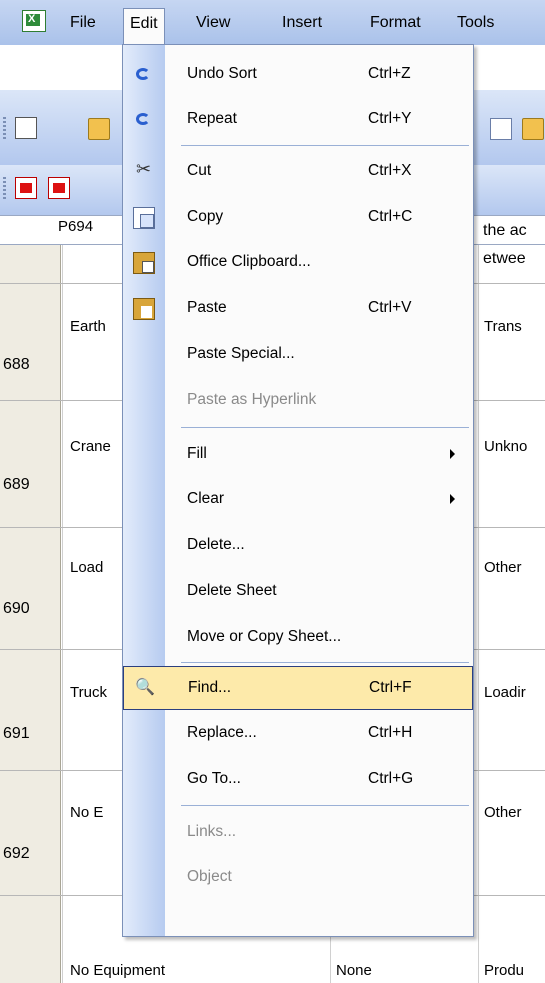  What do you see at coordinates (144, 26) in the screenshot?
I see `menu-edit: Edit` at bounding box center [144, 26].